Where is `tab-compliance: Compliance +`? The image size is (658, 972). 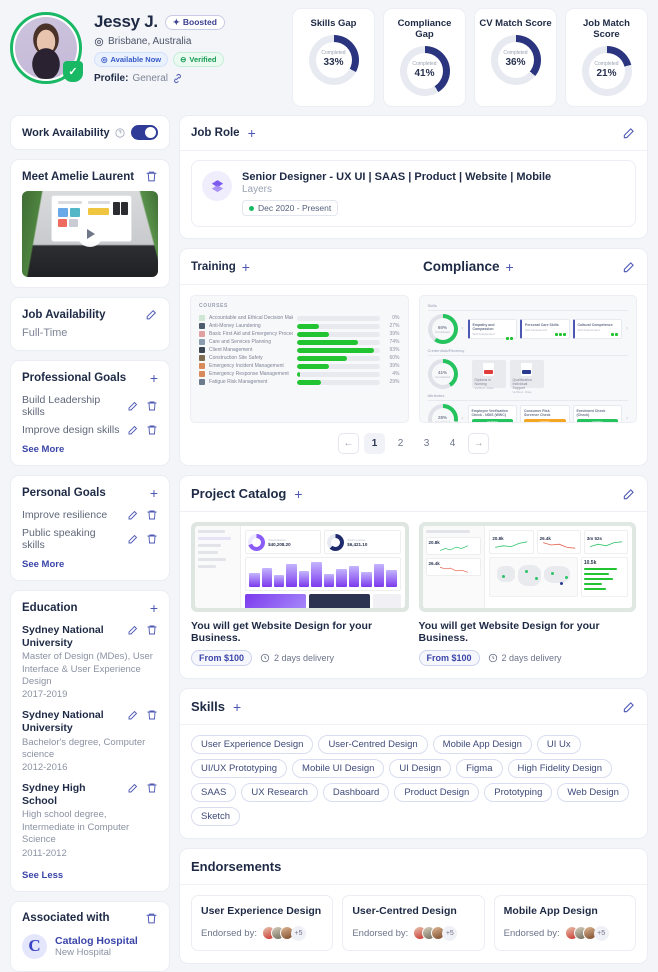
tab-compliance: Compliance + is located at coordinates (522, 266).